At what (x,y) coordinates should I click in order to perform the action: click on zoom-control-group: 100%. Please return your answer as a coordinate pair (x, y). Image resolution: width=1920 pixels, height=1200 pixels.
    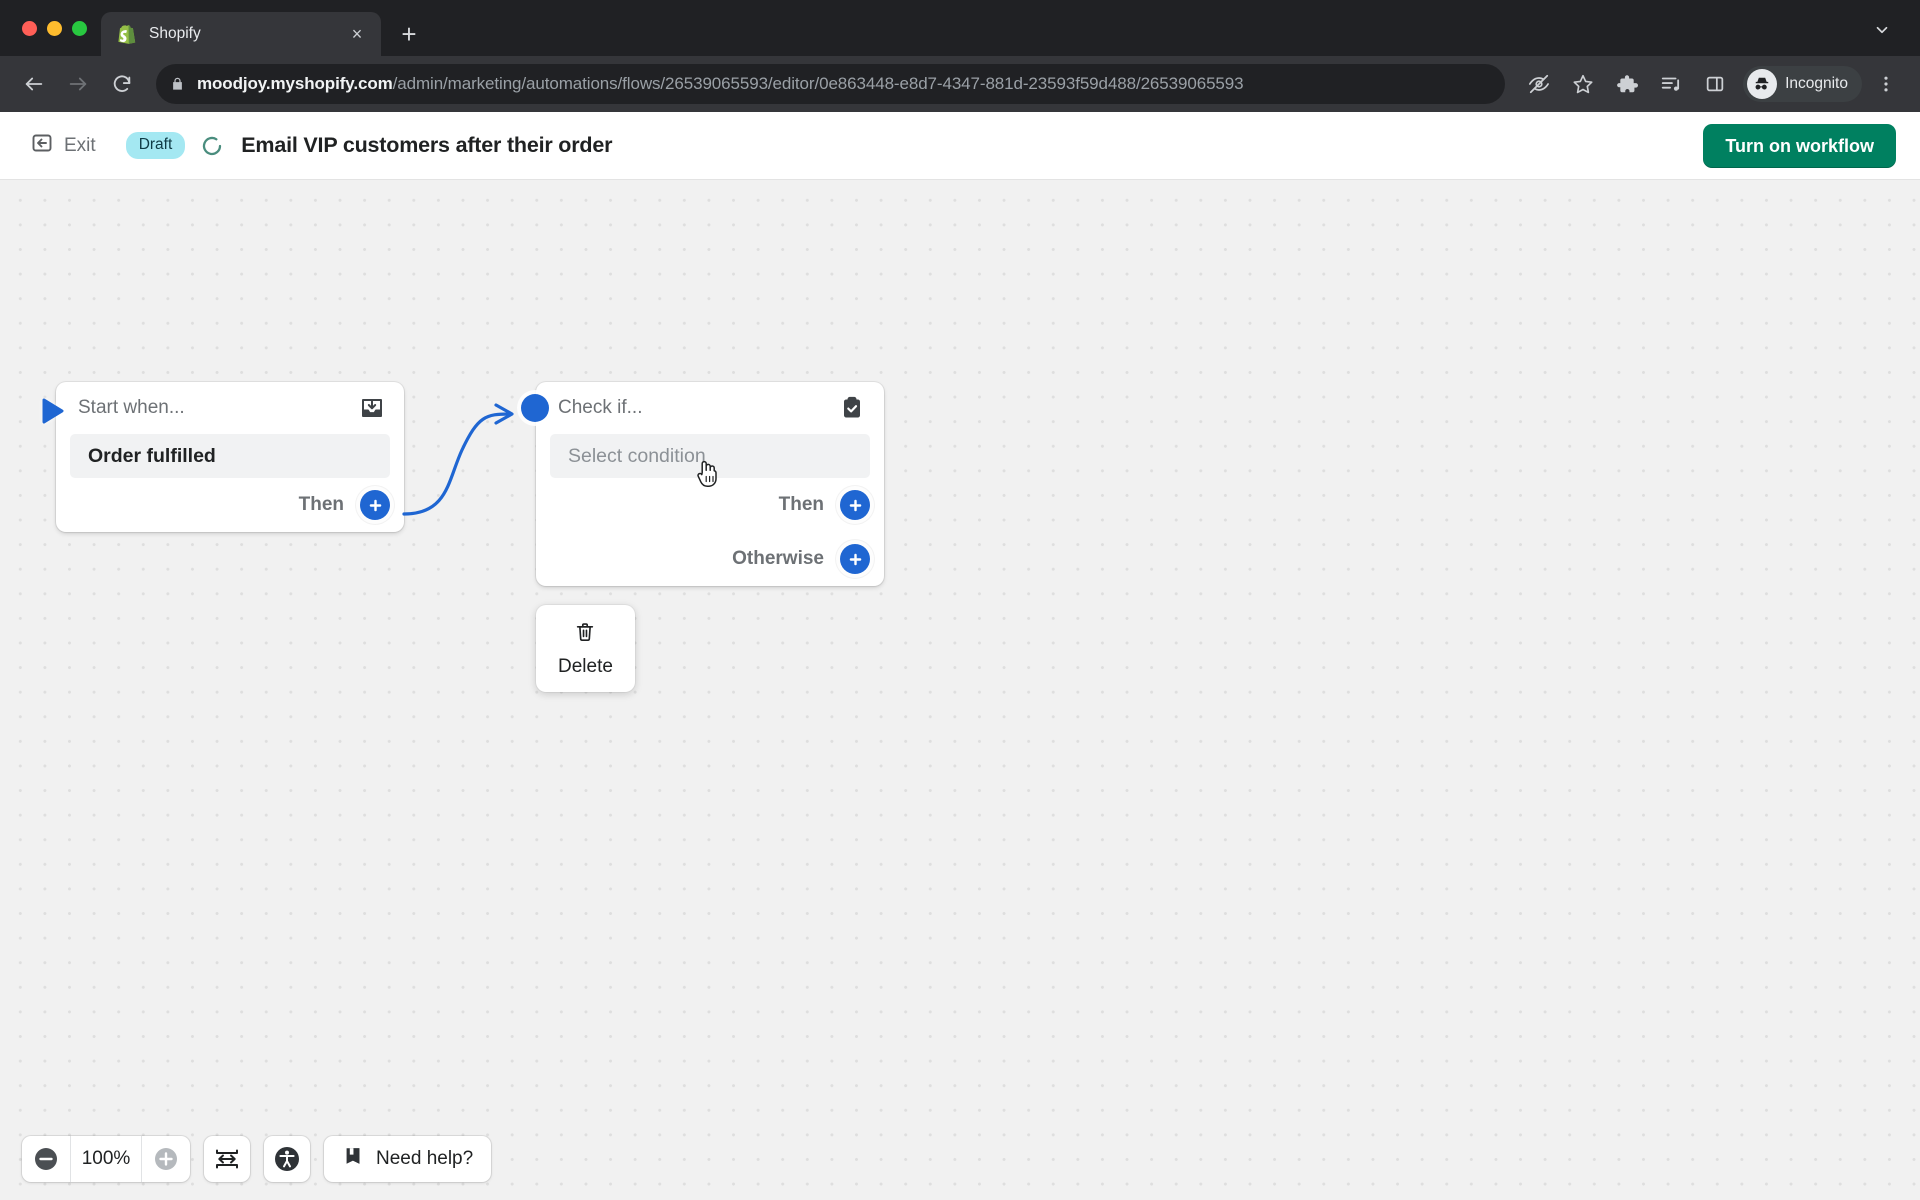
    Looking at the image, I should click on (106, 1159).